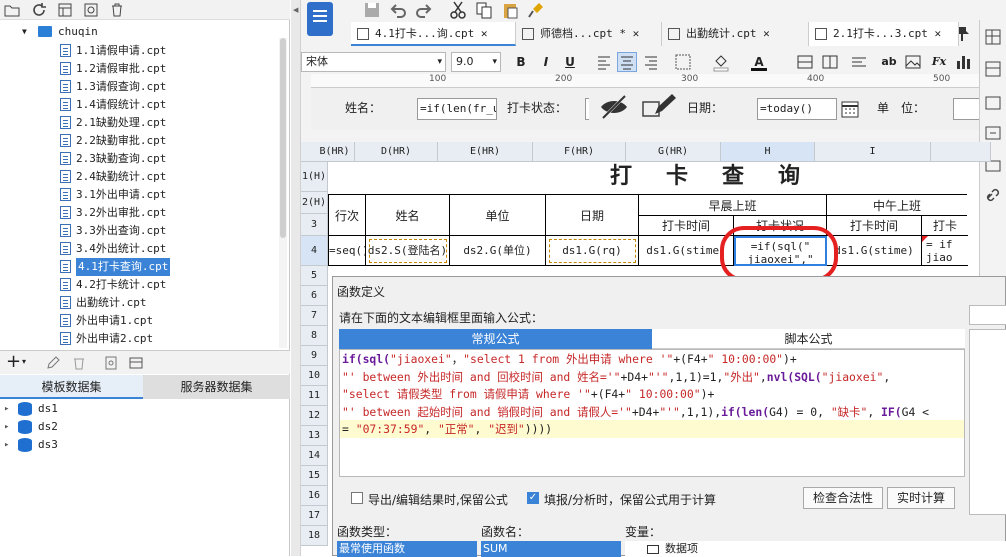 The image size is (1006, 557). What do you see at coordinates (314, 376) in the screenshot?
I see `row-header: 10` at bounding box center [314, 376].